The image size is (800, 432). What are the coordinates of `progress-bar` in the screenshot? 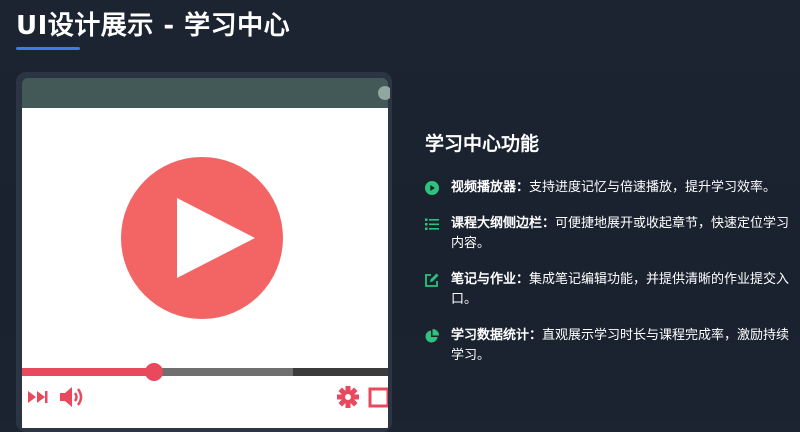 It's located at (205, 372).